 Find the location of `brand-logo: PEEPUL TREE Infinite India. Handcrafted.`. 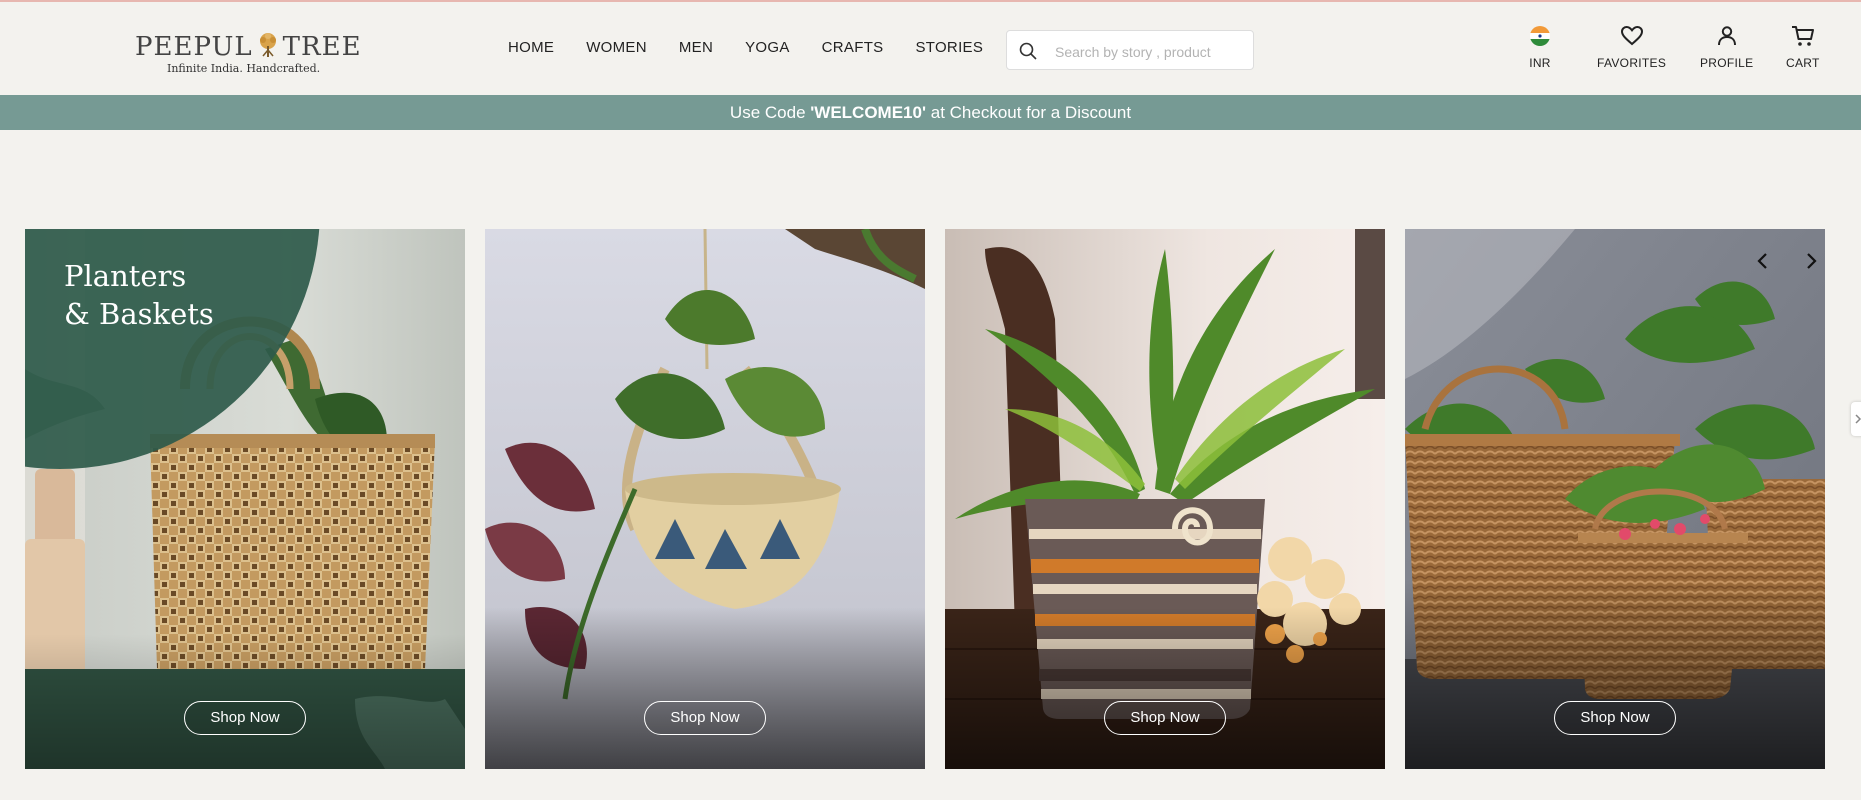

brand-logo: PEEPUL TREE Infinite India. Handcrafted. is located at coordinates (248, 54).